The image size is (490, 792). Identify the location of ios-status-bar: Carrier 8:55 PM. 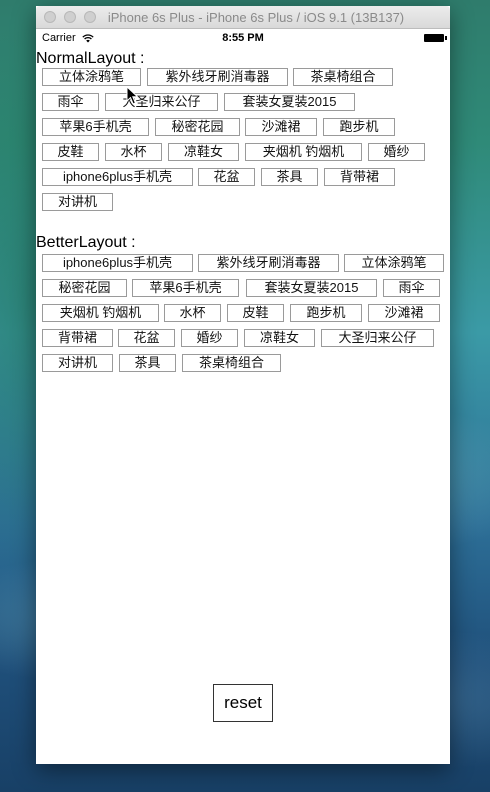
(243, 38).